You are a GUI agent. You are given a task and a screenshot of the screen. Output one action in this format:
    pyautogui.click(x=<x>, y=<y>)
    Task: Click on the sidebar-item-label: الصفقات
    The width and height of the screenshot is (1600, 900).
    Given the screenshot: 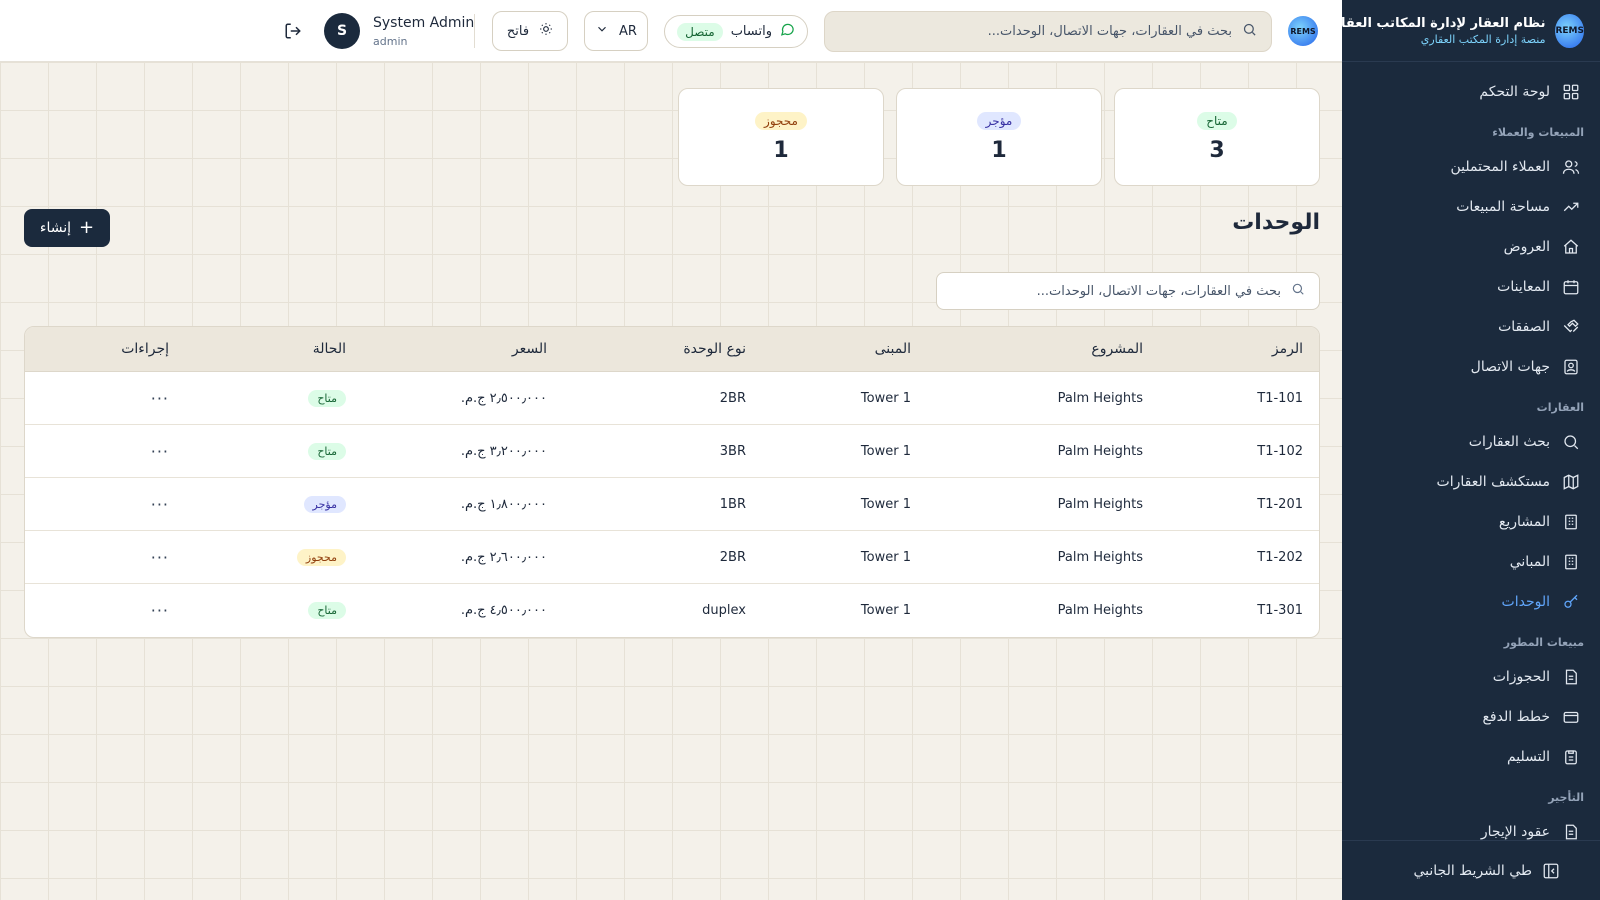 What is the action you would take?
    pyautogui.click(x=1524, y=327)
    